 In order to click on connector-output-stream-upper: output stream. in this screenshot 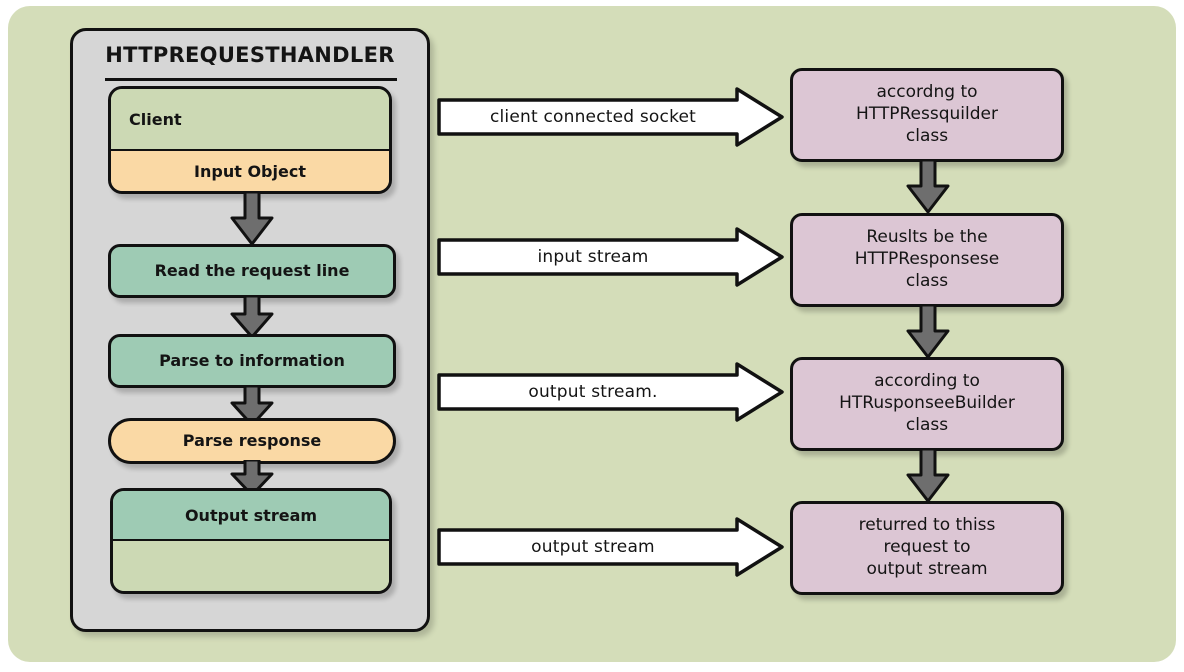, I will do `click(611, 392)`.